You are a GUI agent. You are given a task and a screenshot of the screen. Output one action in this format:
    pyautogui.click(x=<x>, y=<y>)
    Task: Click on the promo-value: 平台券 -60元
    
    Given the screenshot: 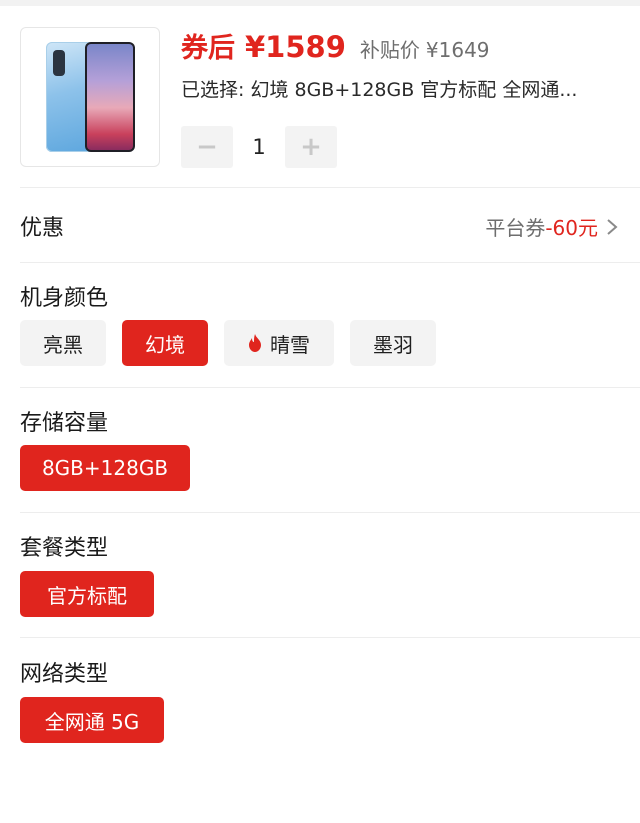 What is the action you would take?
    pyautogui.click(x=551, y=226)
    